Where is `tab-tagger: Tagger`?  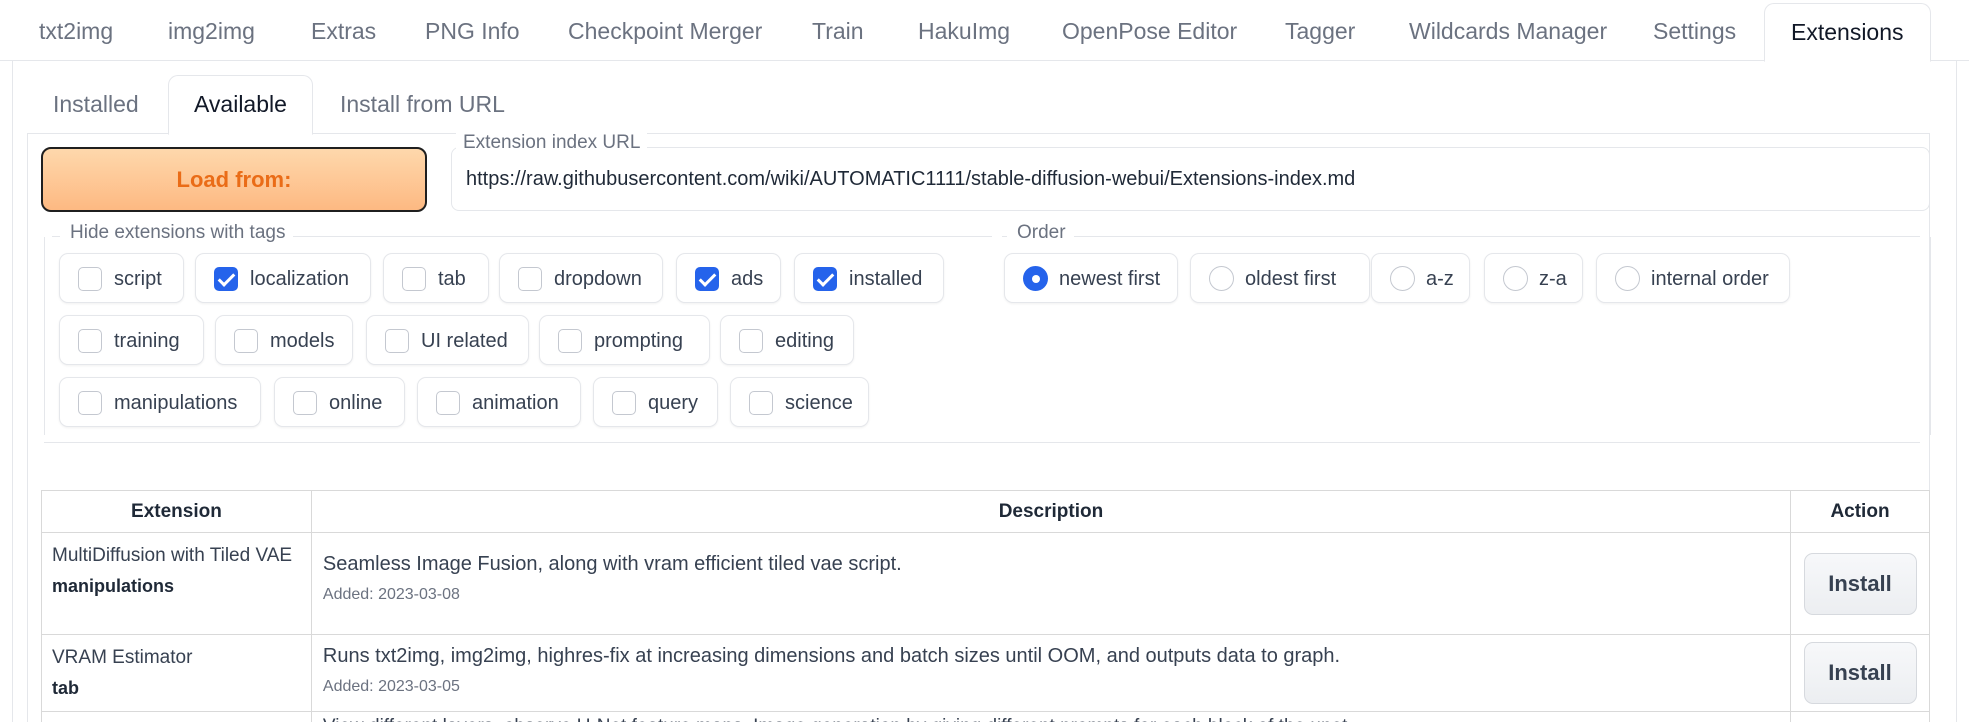 tab-tagger: Tagger is located at coordinates (1320, 30).